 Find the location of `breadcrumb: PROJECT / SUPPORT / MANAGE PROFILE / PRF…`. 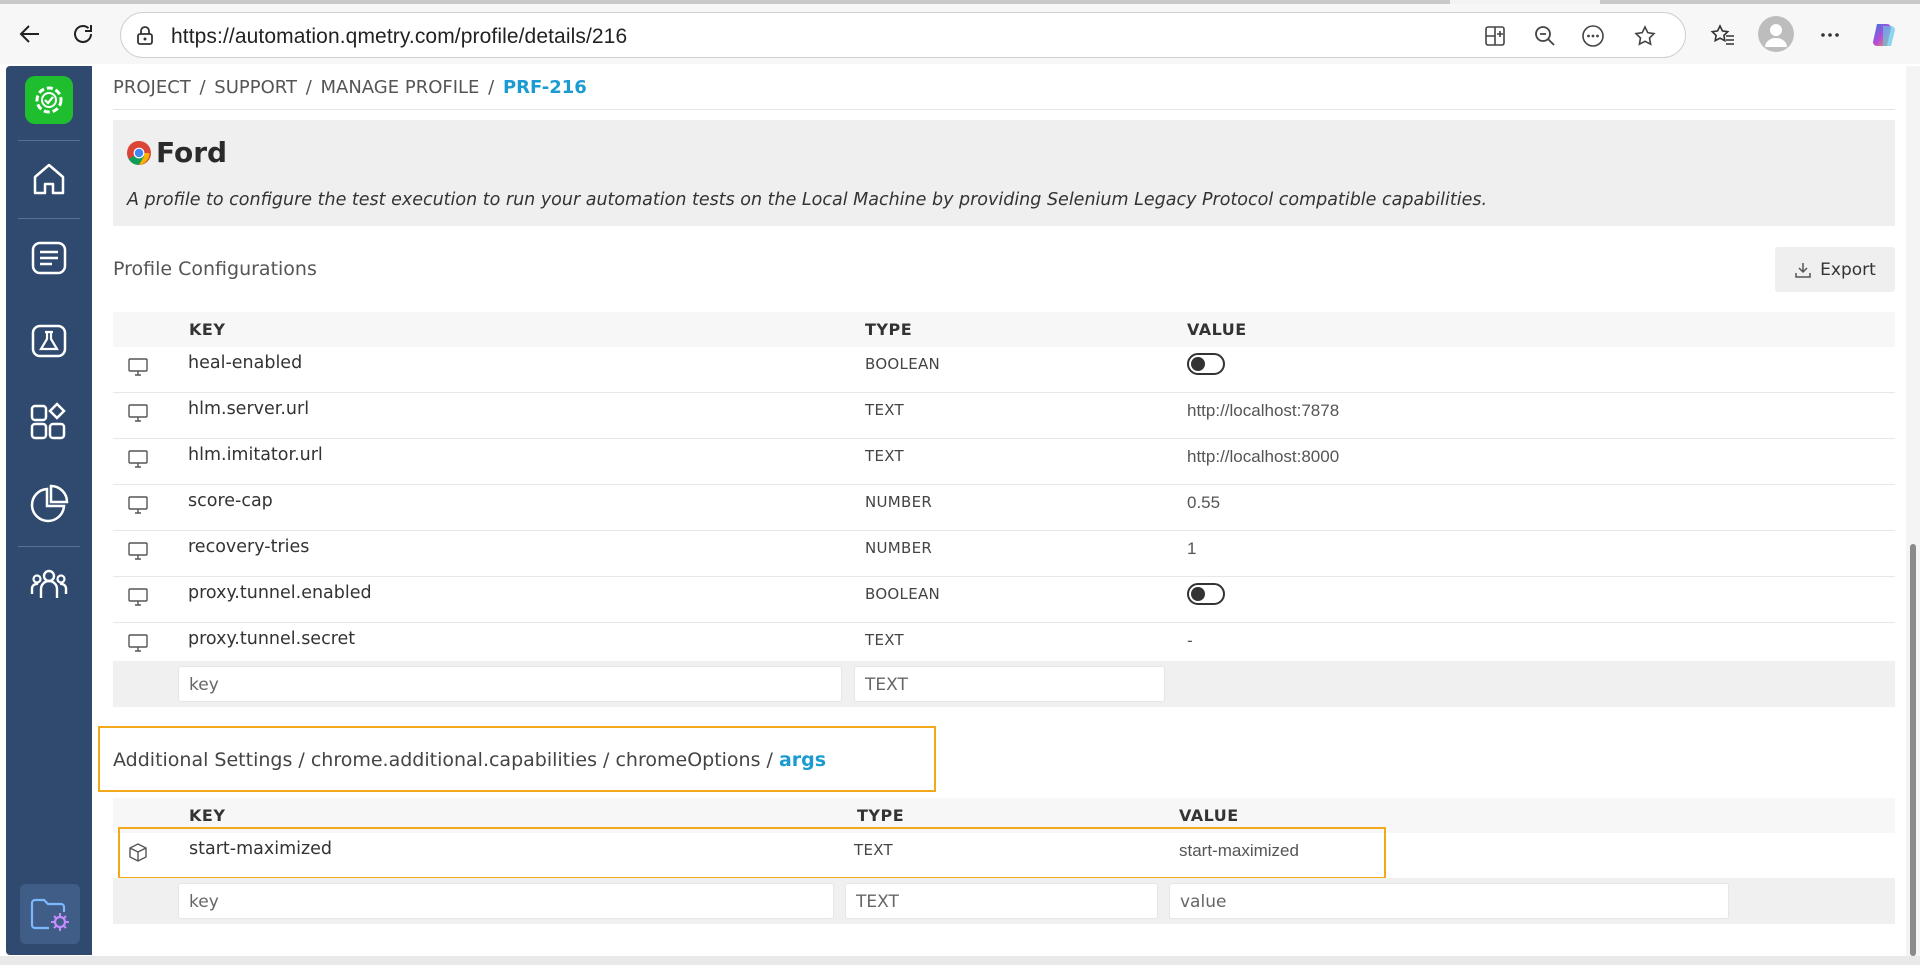

breadcrumb: PROJECT / SUPPORT / MANAGE PROFILE / PRF… is located at coordinates (350, 87).